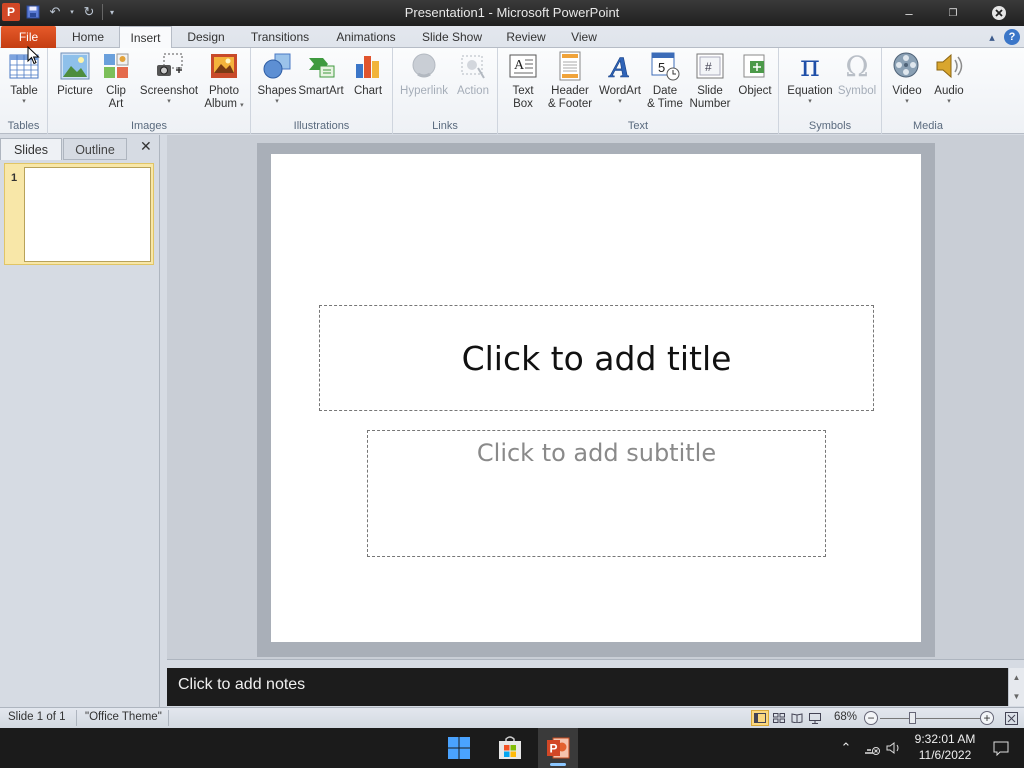 The image size is (1024, 768). What do you see at coordinates (661, 67) in the screenshot?
I see `svg-text: 5` at bounding box center [661, 67].